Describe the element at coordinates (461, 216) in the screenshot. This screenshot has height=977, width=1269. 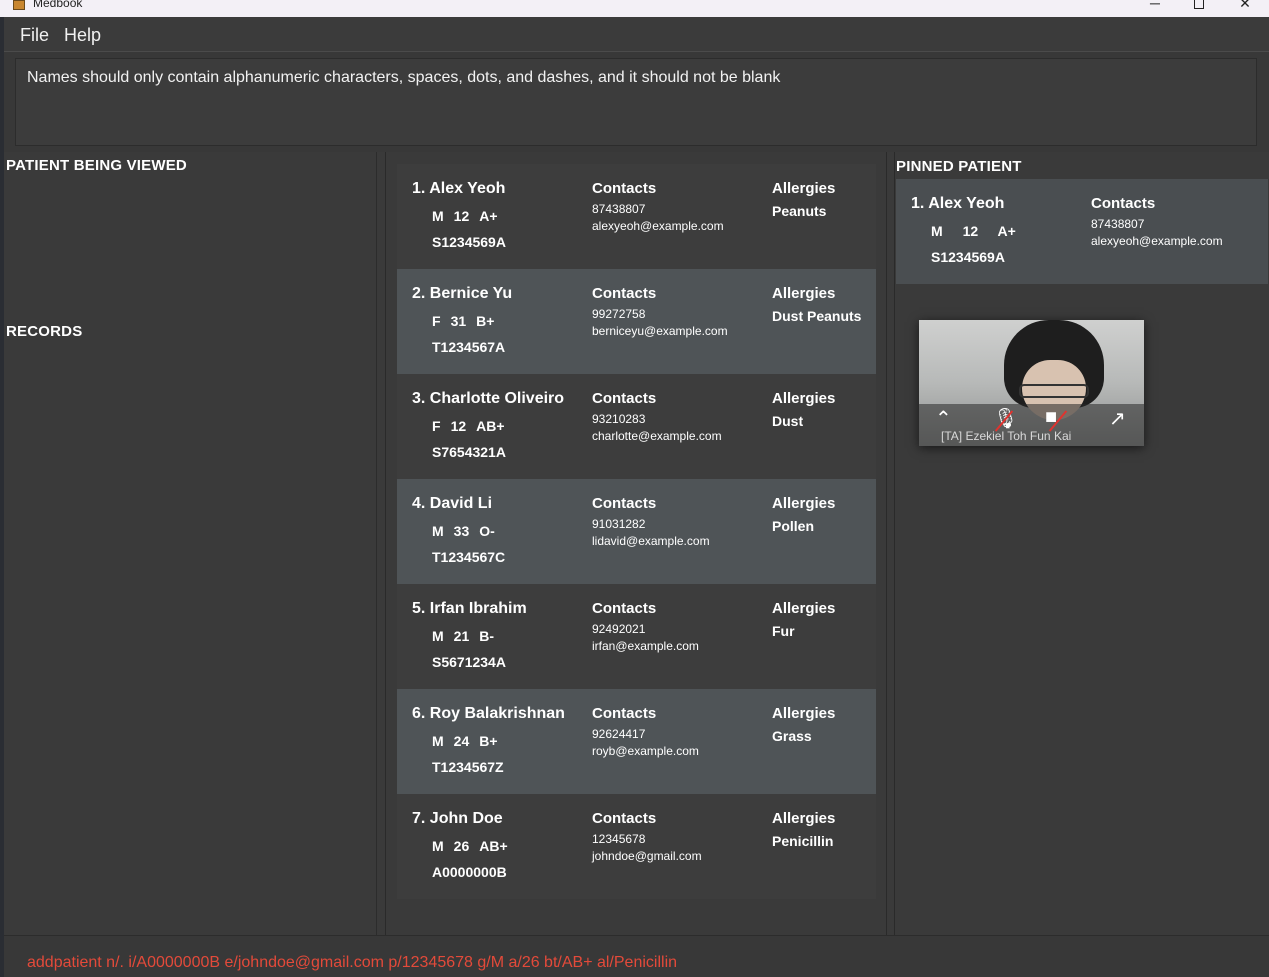
I see `patient-age: 12` at that location.